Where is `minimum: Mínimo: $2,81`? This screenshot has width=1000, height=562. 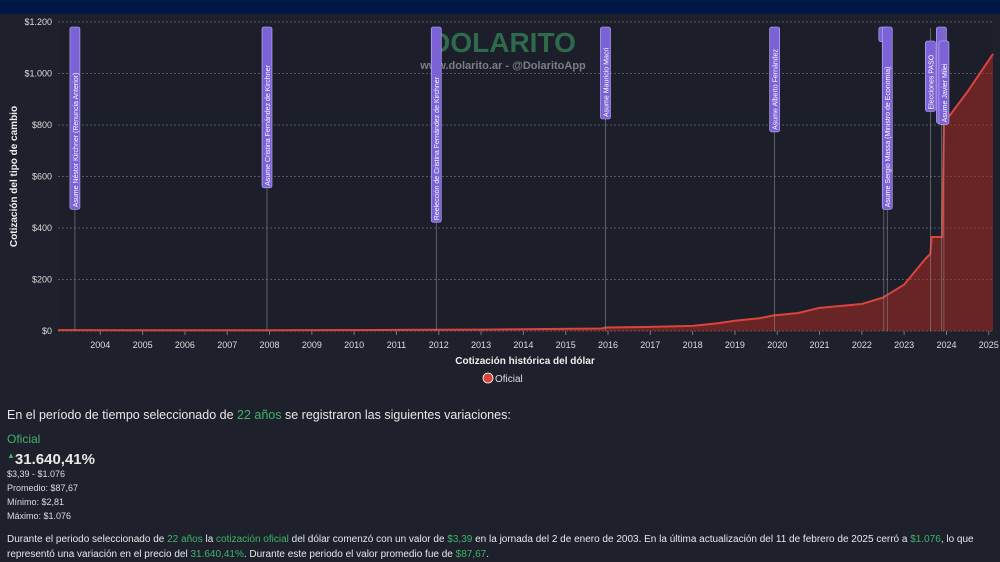 minimum: Mínimo: $2,81 is located at coordinates (36, 502).